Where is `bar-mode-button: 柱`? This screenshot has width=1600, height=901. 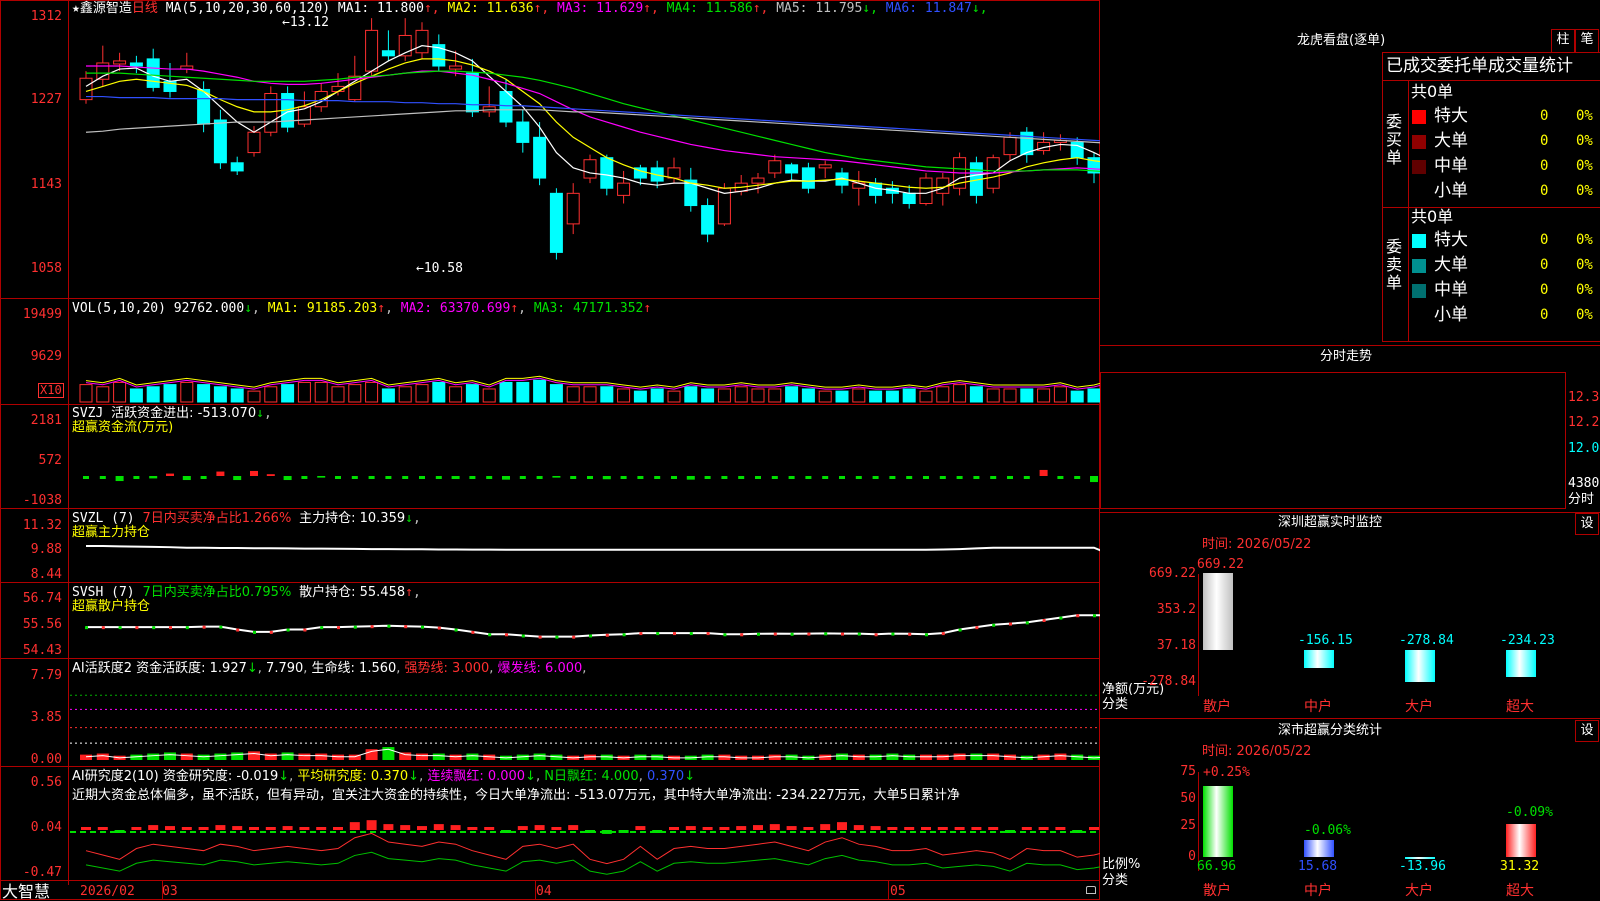 bar-mode-button: 柱 is located at coordinates (1563, 41).